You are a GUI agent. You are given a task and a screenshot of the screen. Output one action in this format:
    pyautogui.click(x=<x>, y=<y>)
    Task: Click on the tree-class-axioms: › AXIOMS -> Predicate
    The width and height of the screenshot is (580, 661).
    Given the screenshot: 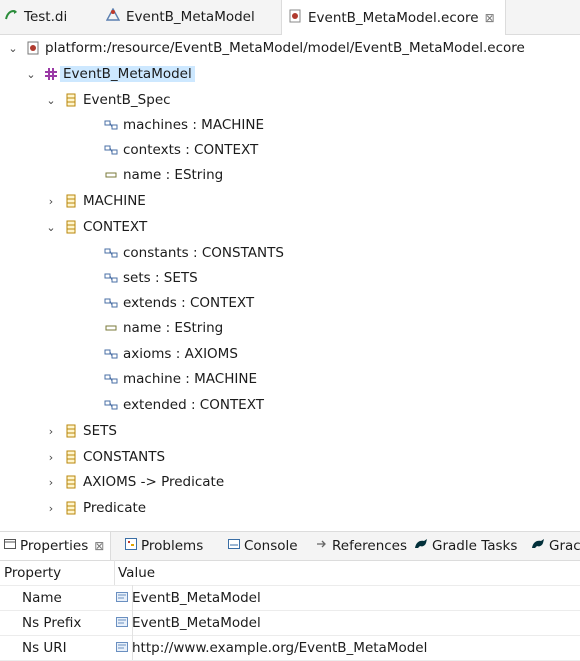 What is the action you would take?
    pyautogui.click(x=134, y=482)
    